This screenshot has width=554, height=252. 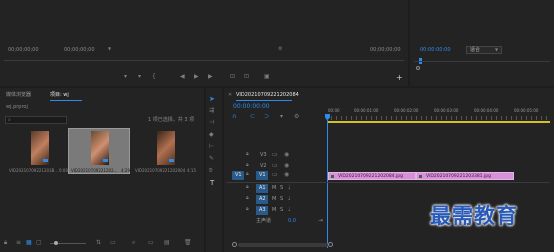 I want to click on track-target-a3: A3, so click(x=262, y=210).